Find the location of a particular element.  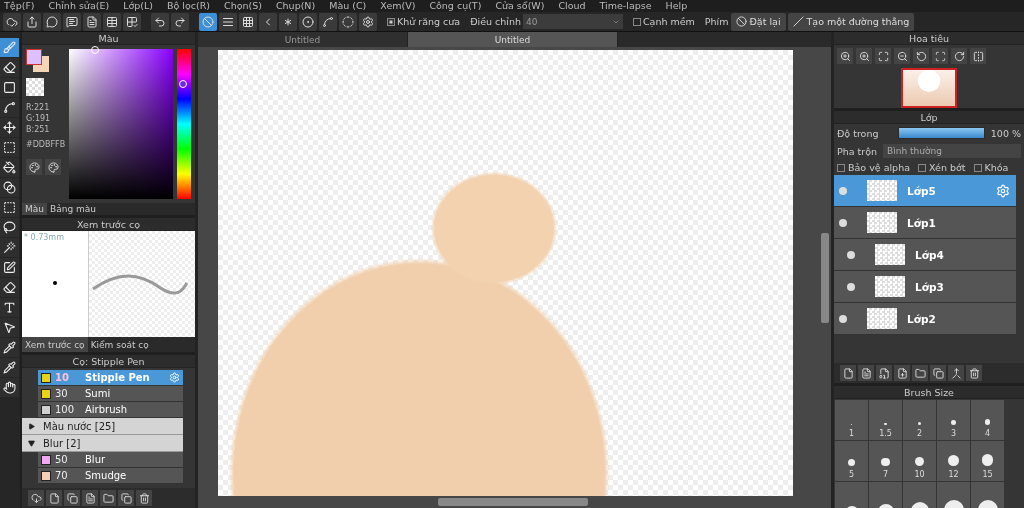

brush-size-cell: 1 is located at coordinates (851, 420).